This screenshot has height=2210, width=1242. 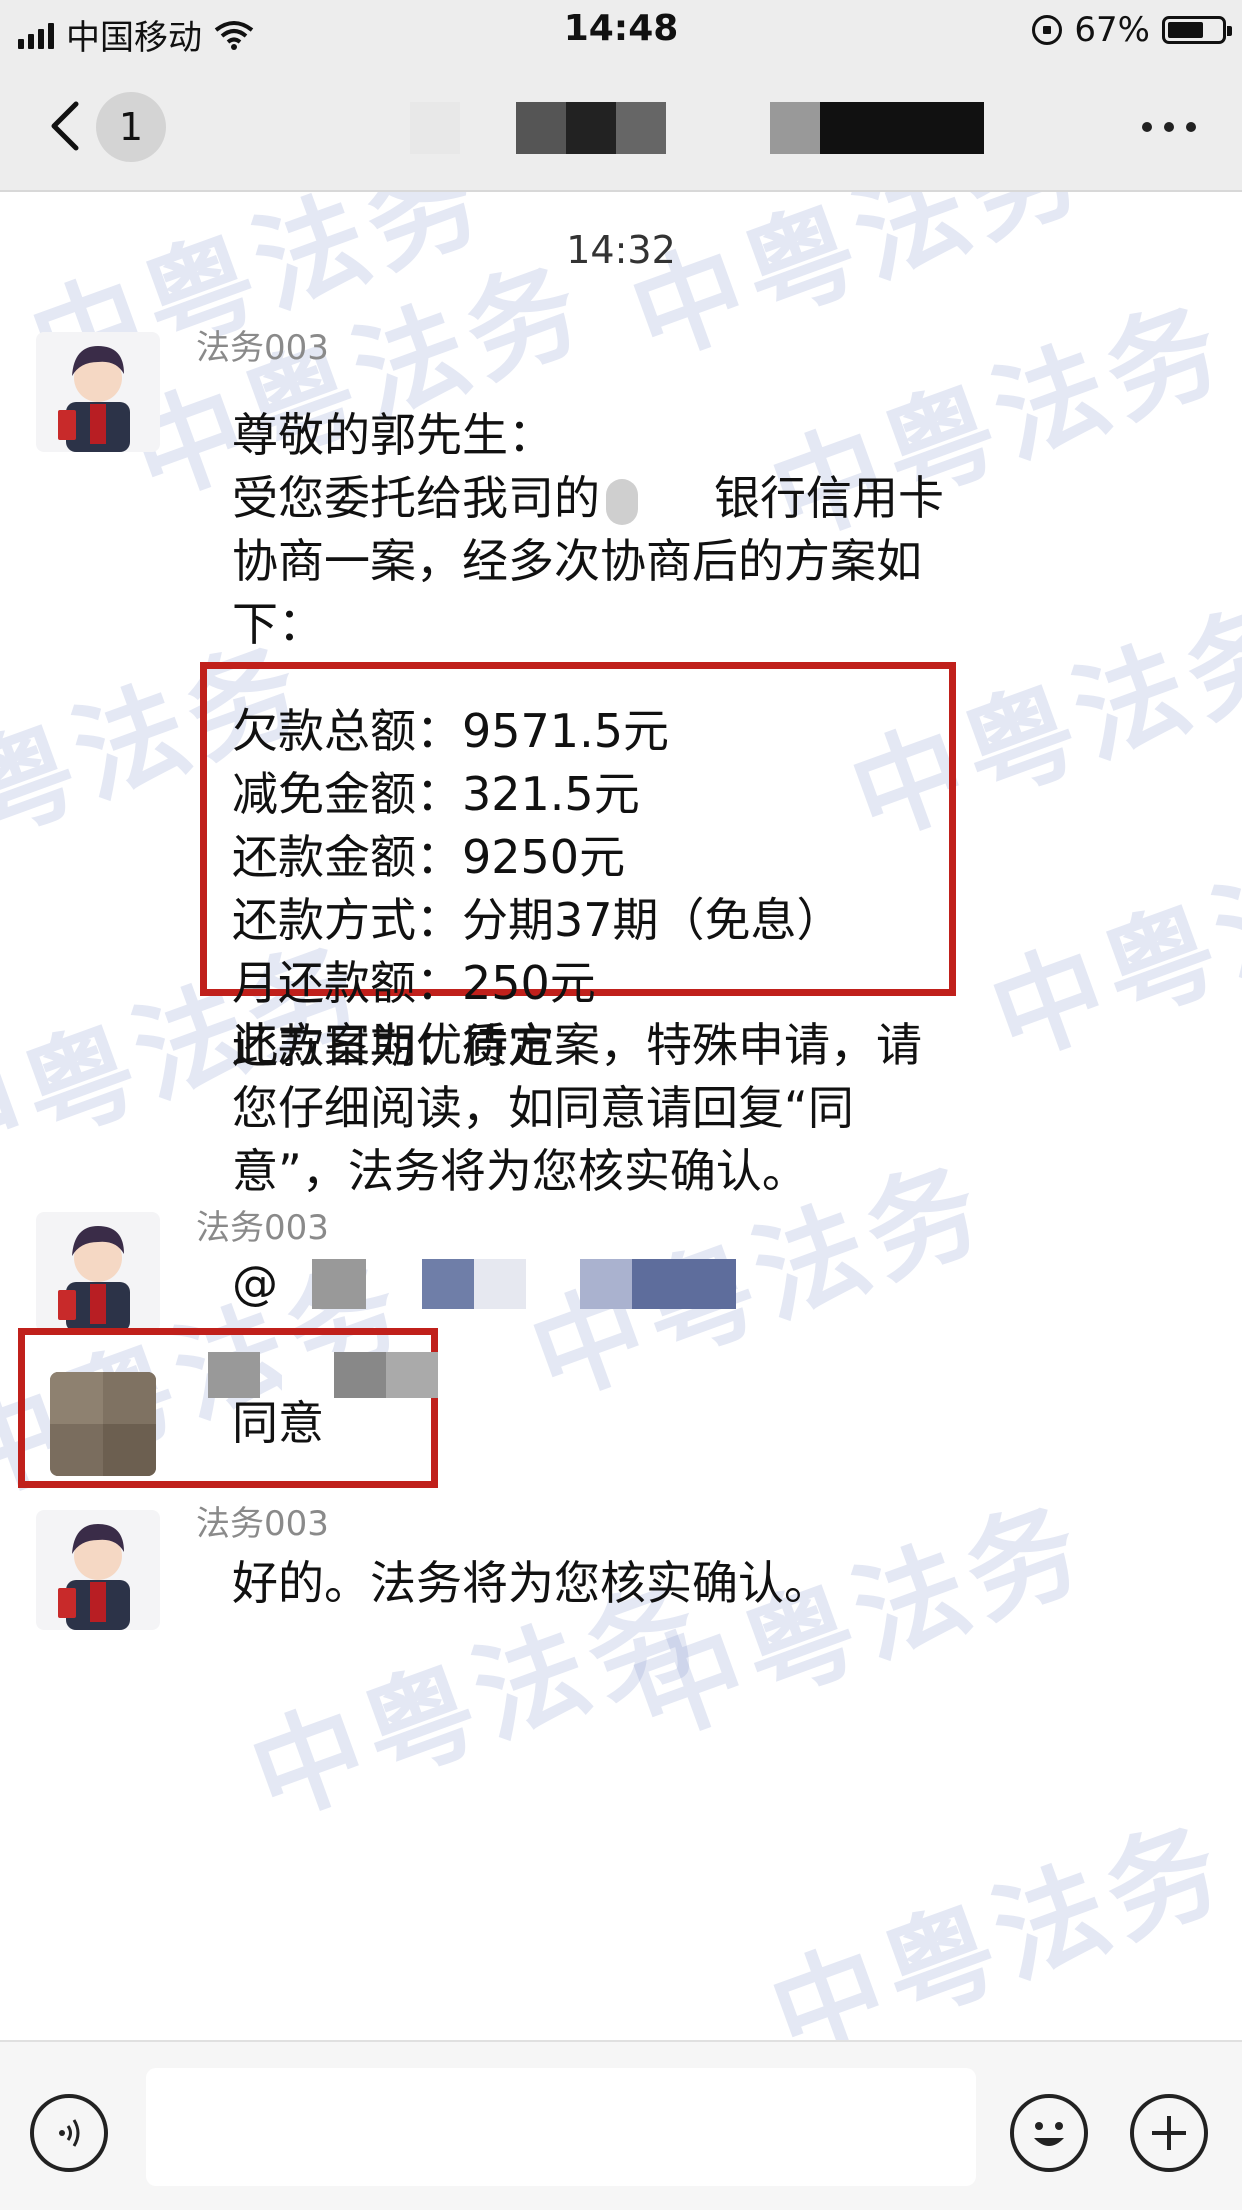 What do you see at coordinates (278, 1423) in the screenshot?
I see `reply-text: 同意` at bounding box center [278, 1423].